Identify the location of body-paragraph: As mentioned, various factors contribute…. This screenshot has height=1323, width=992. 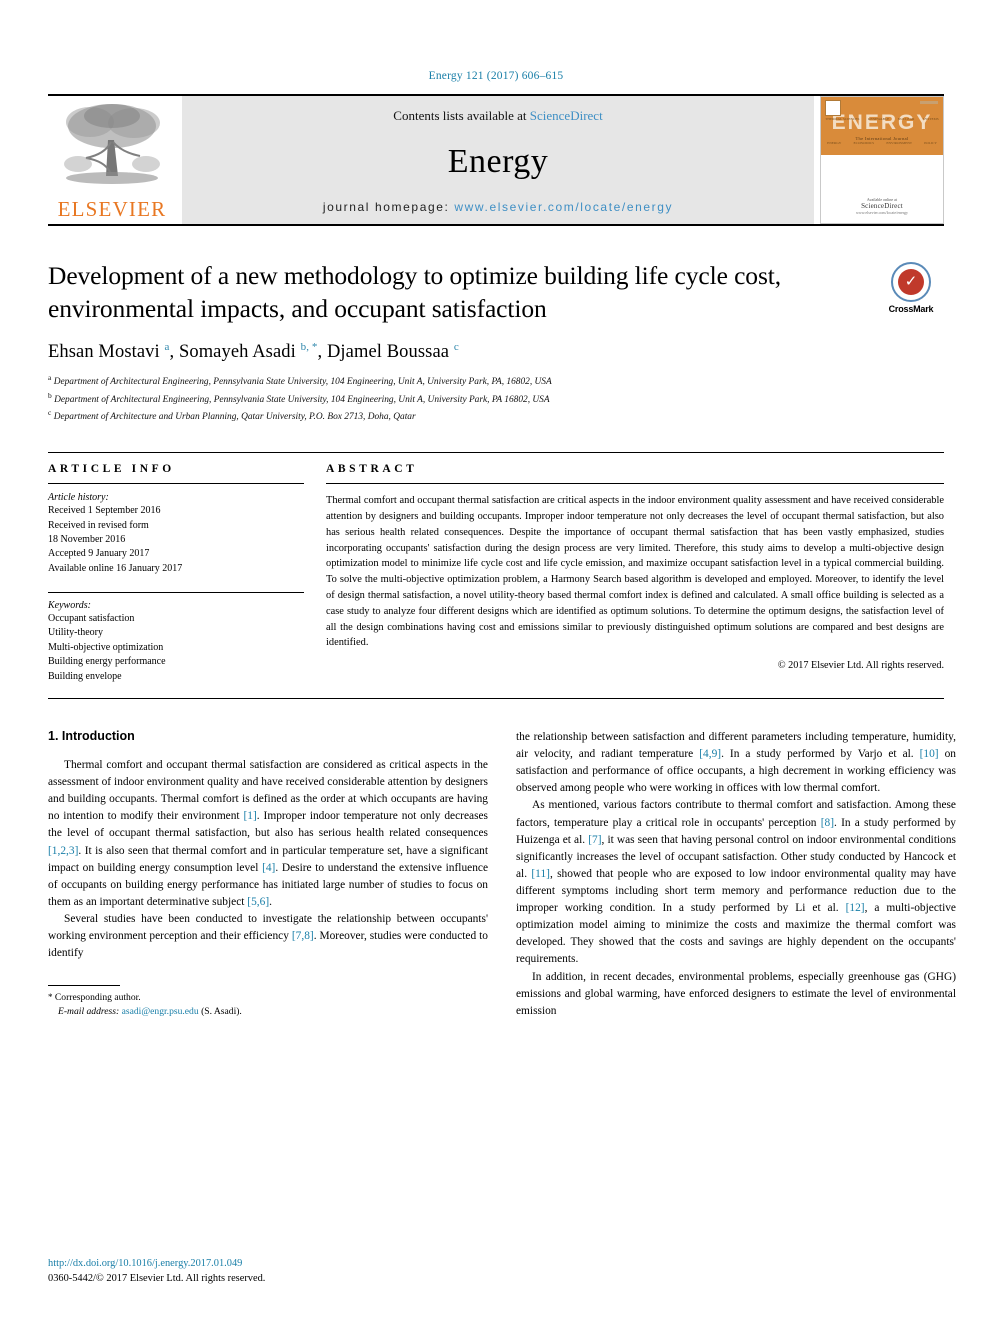
(736, 882).